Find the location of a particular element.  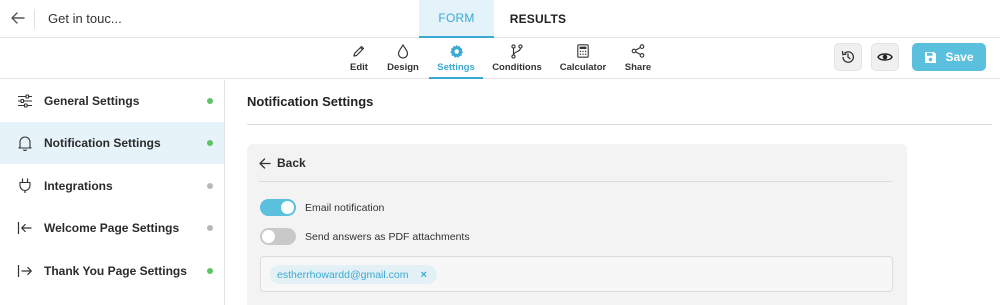

enter-icon is located at coordinates (25, 228).